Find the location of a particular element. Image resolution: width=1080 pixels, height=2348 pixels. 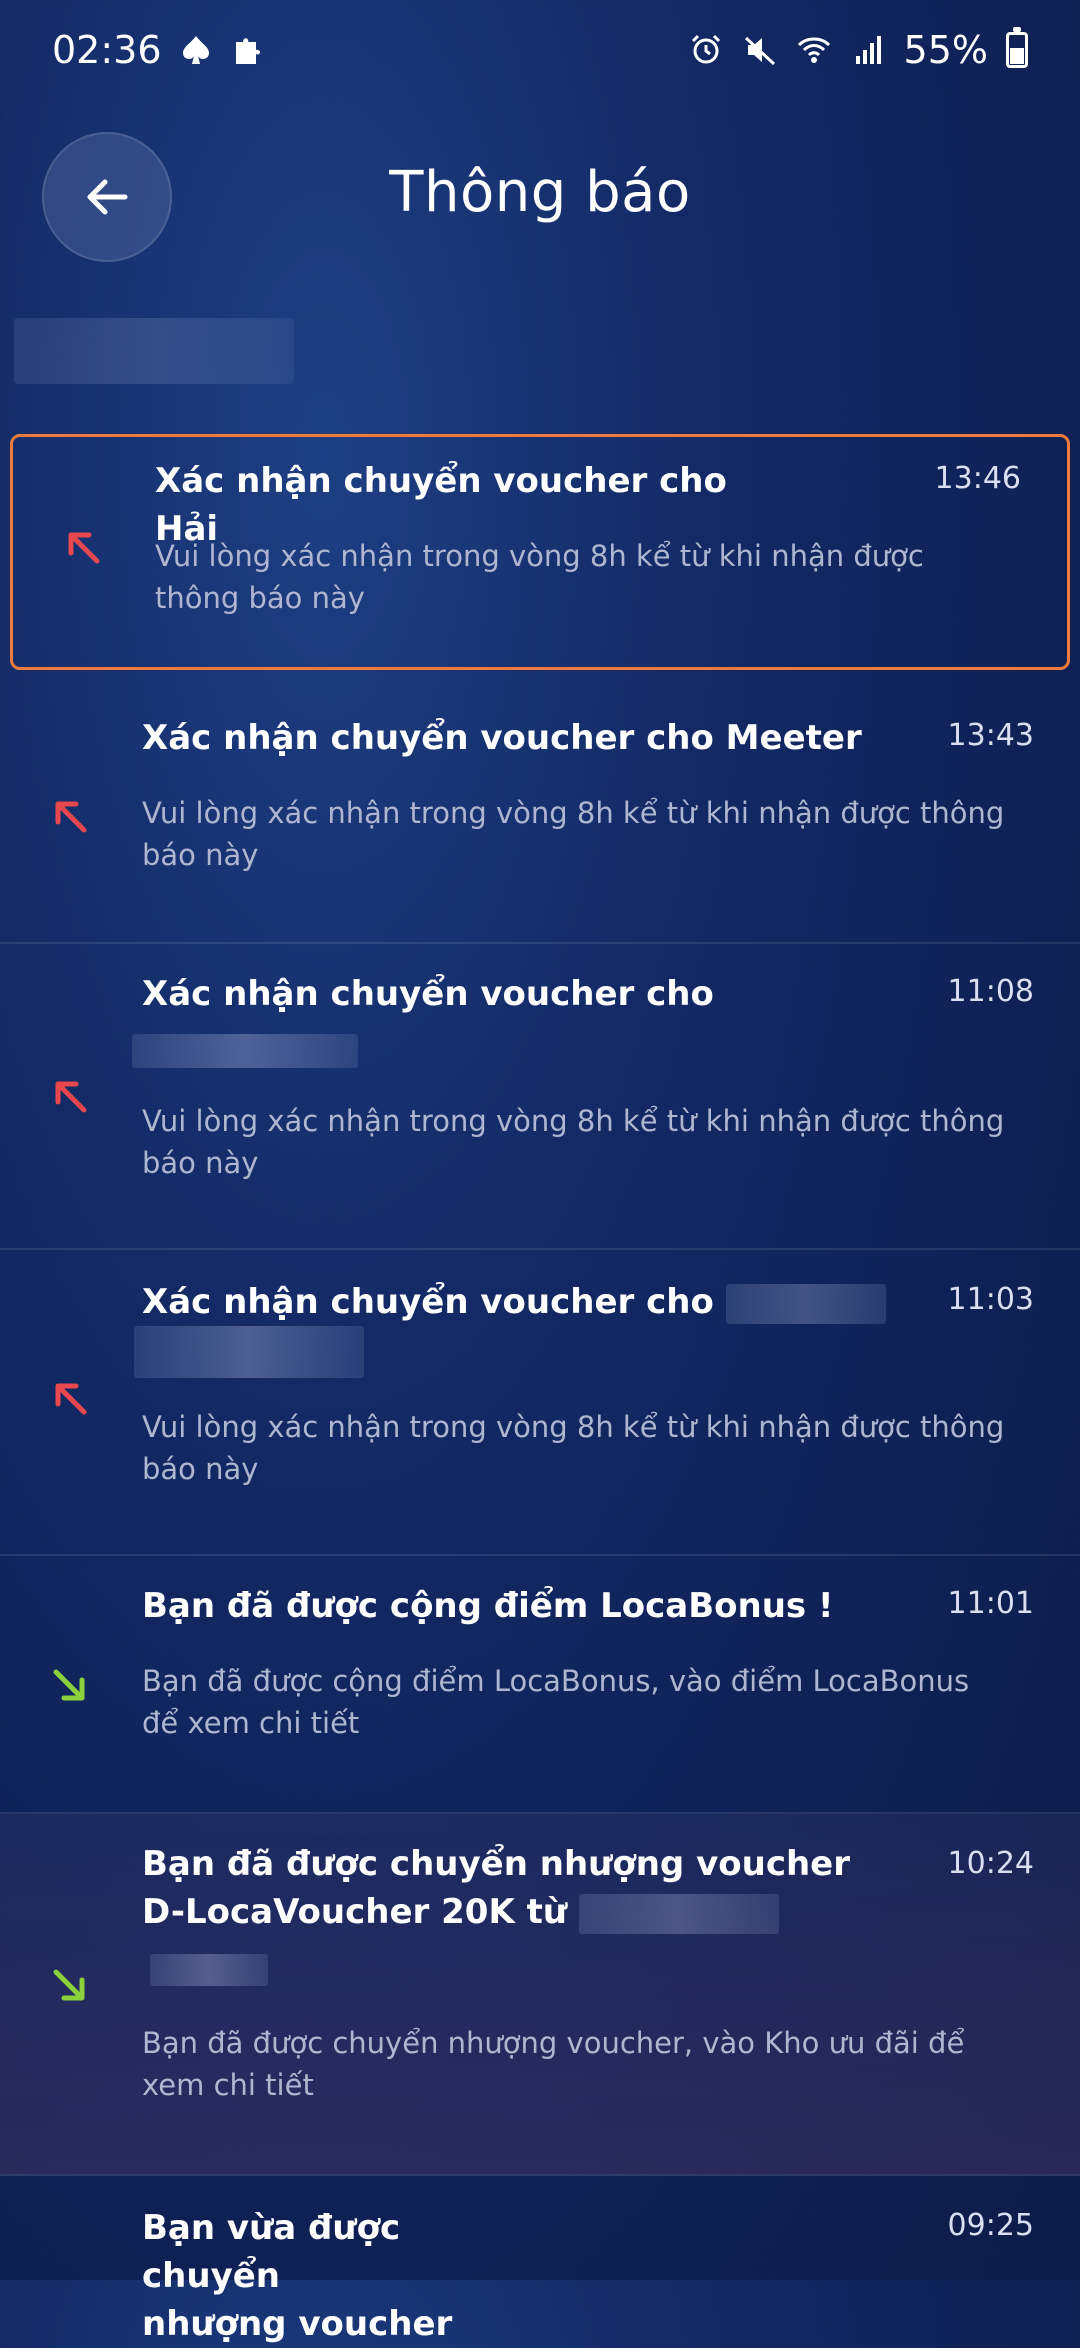

notification-item: Bạn vừa được chuyển nhượng voucher 09:25 is located at coordinates (540, 2260).